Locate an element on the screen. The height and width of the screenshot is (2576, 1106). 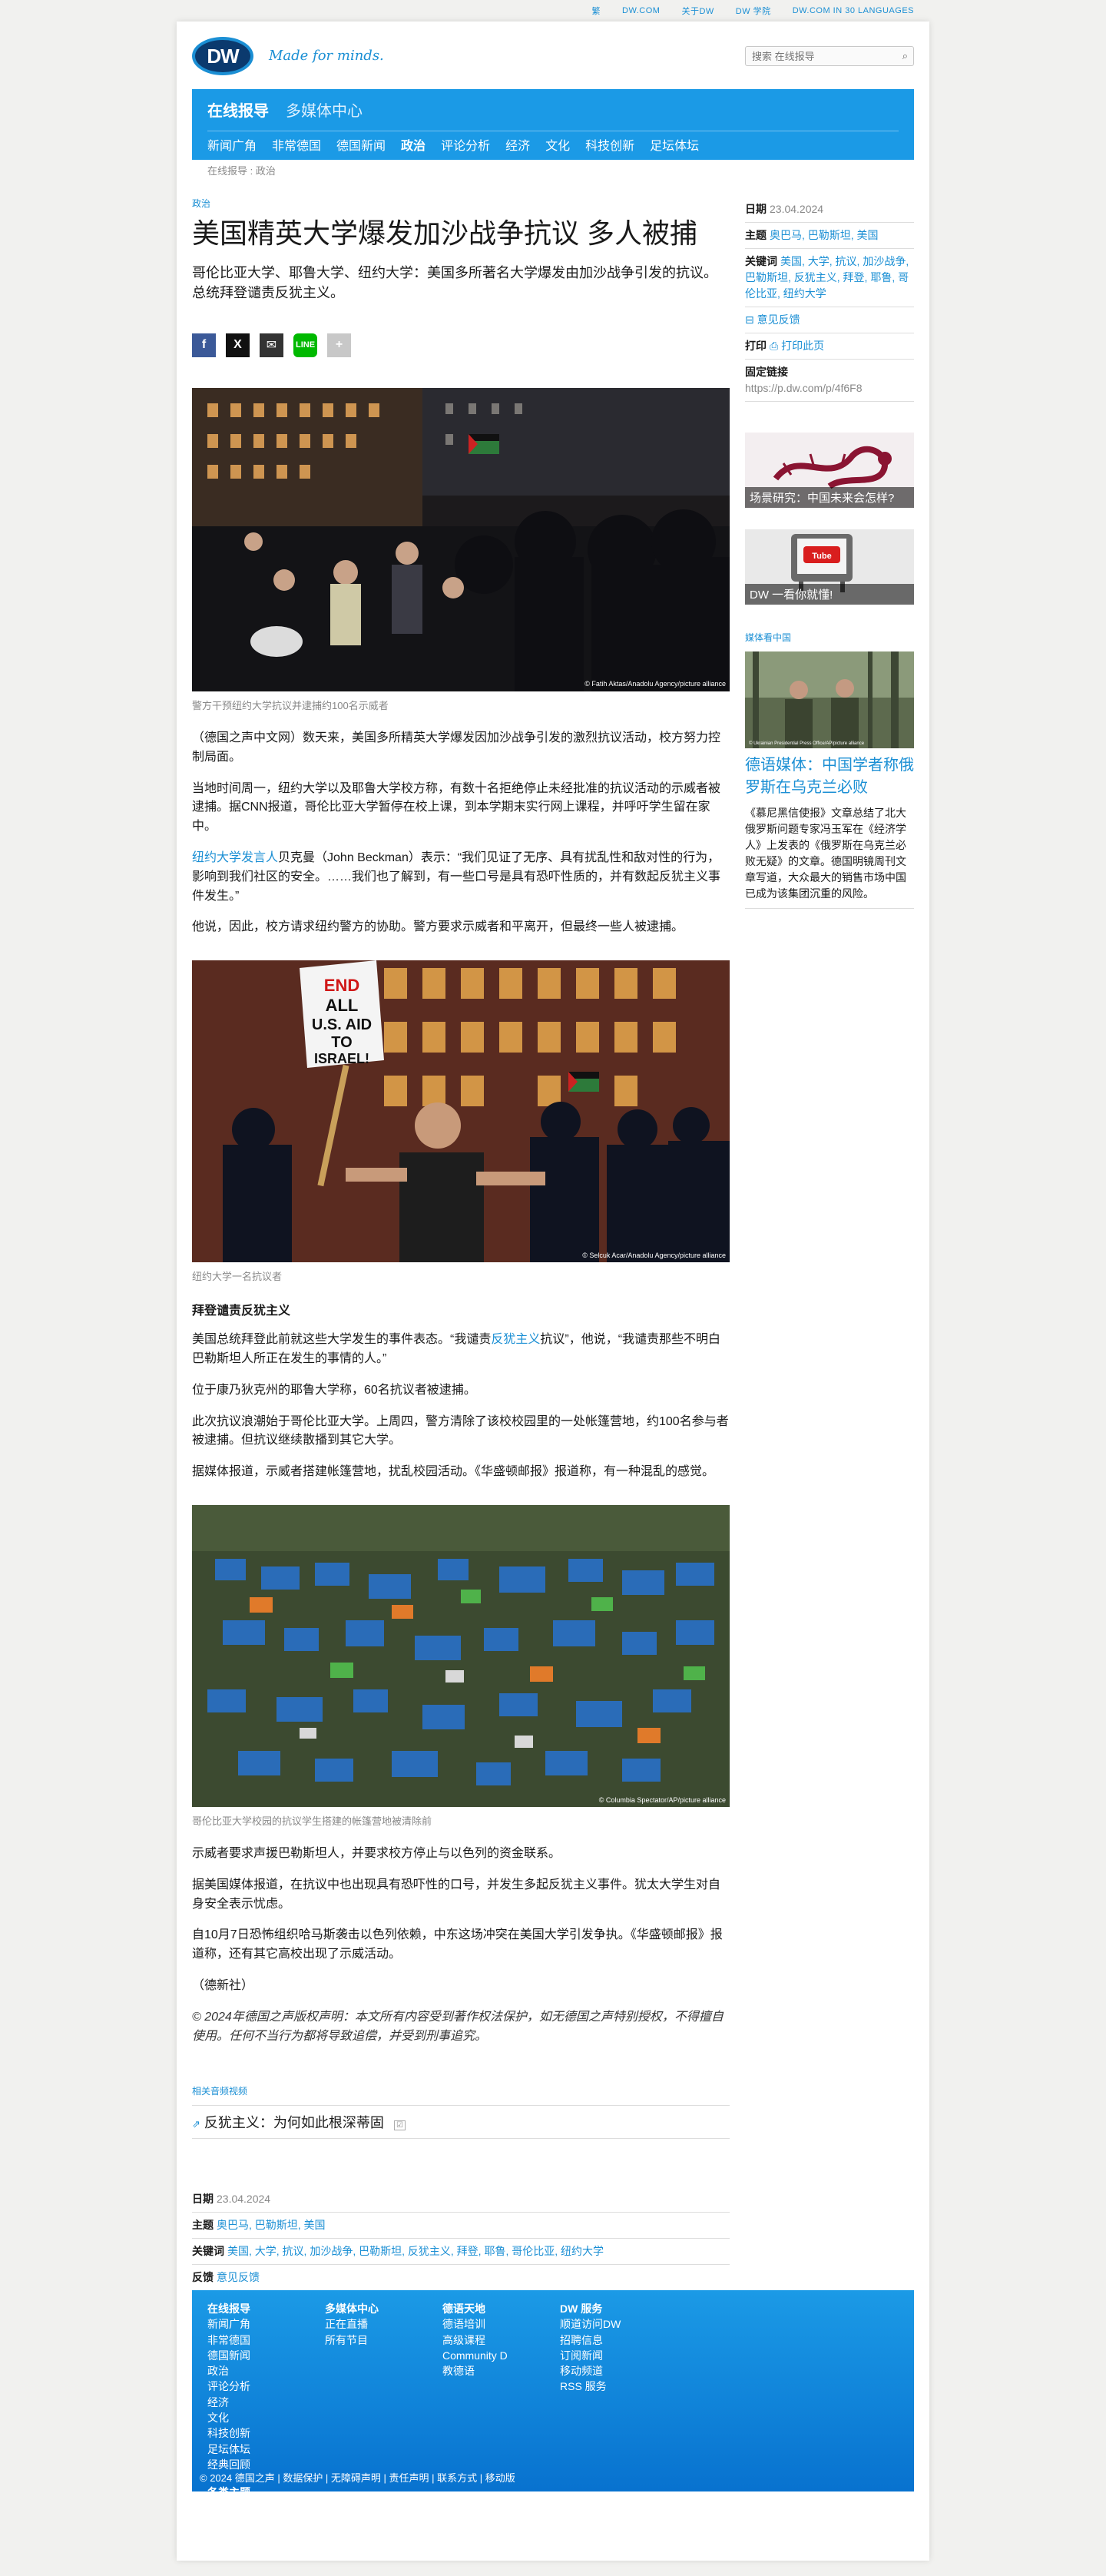
footer-link: Community D is located at coordinates (475, 2355).